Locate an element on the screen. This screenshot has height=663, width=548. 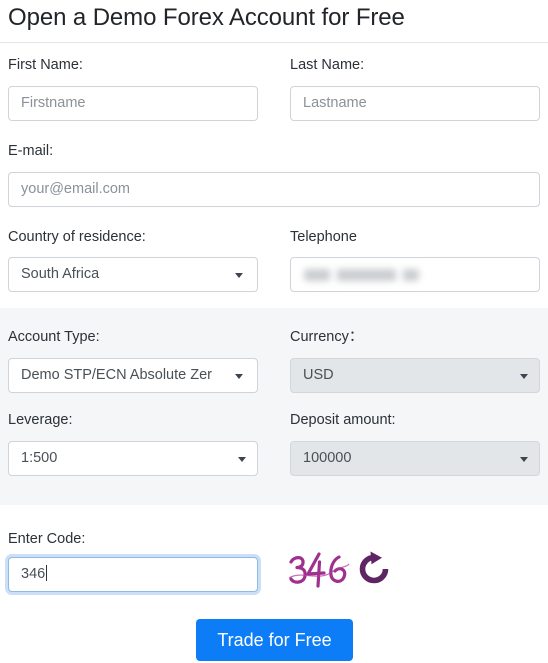
first-name-placeholder: Firstname is located at coordinates (53, 103).